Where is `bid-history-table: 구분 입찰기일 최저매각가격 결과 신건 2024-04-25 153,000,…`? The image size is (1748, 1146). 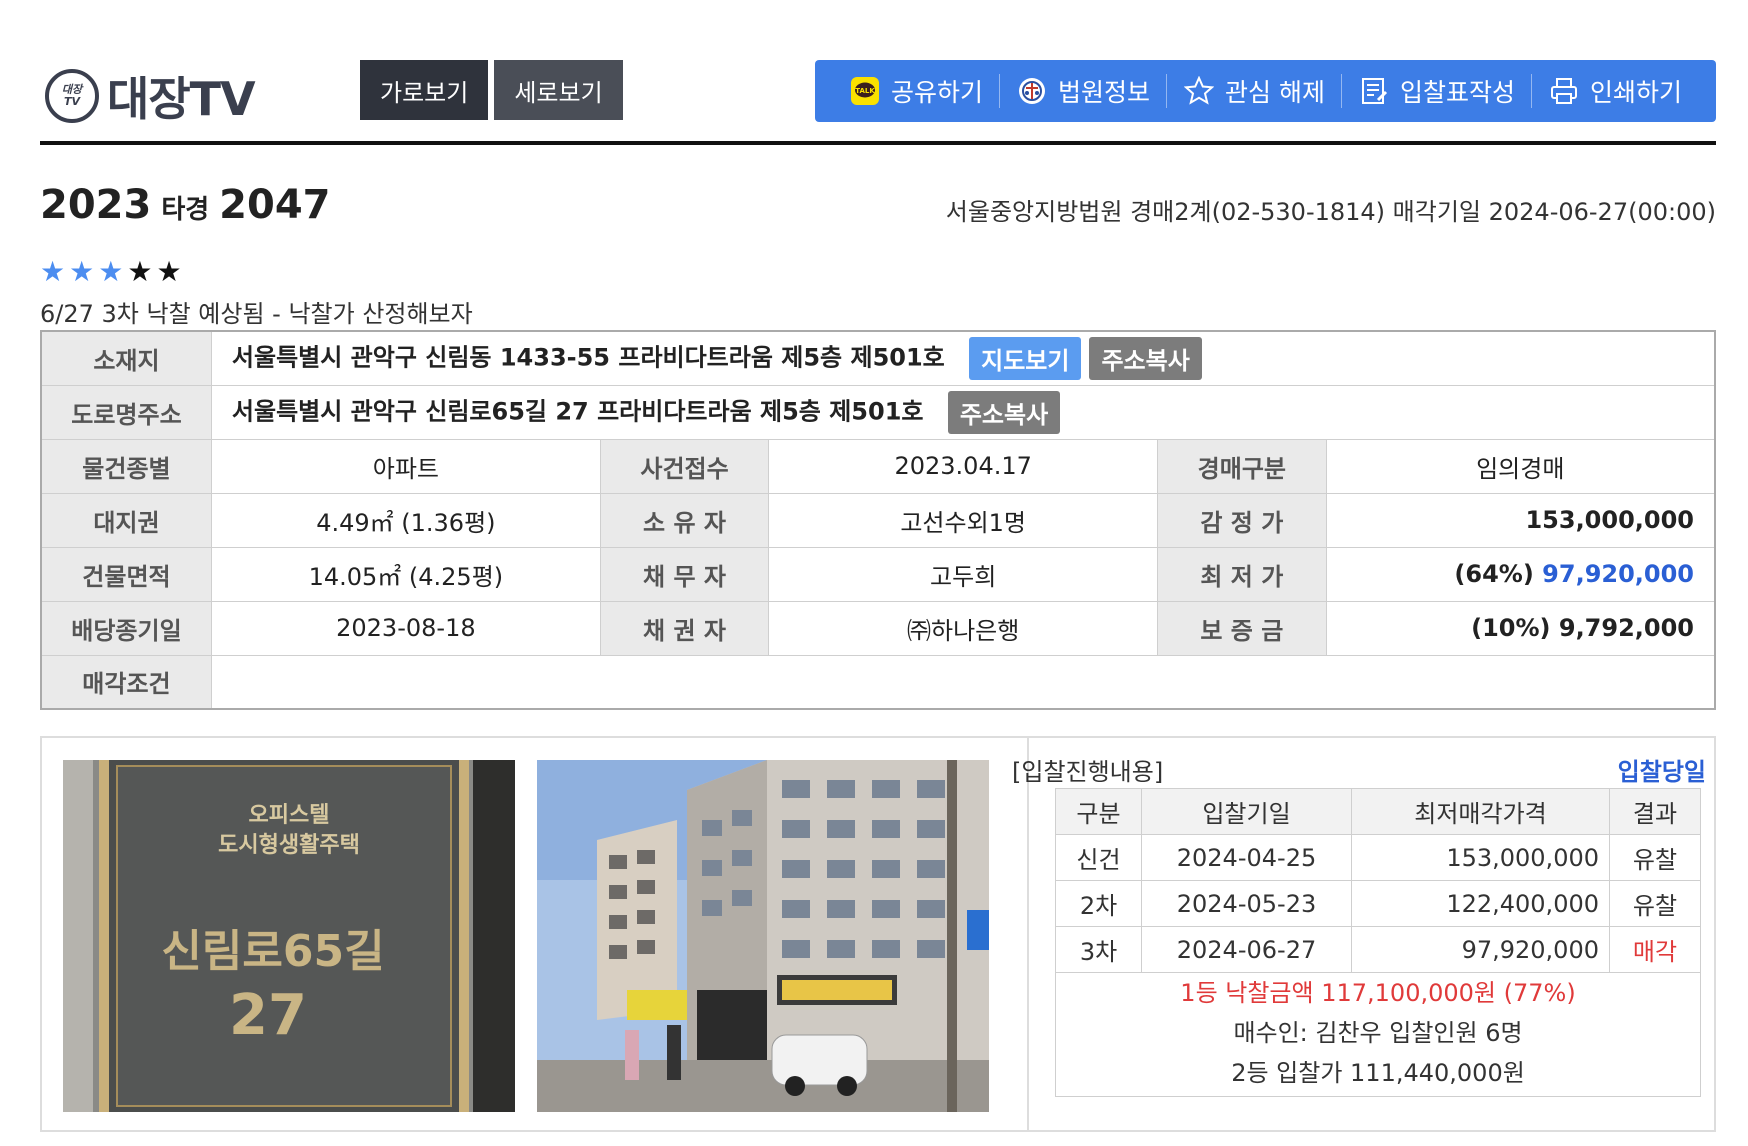 bid-history-table: 구분 입찰기일 최저매각가격 결과 신건 2024-04-25 153,000,… is located at coordinates (1378, 880).